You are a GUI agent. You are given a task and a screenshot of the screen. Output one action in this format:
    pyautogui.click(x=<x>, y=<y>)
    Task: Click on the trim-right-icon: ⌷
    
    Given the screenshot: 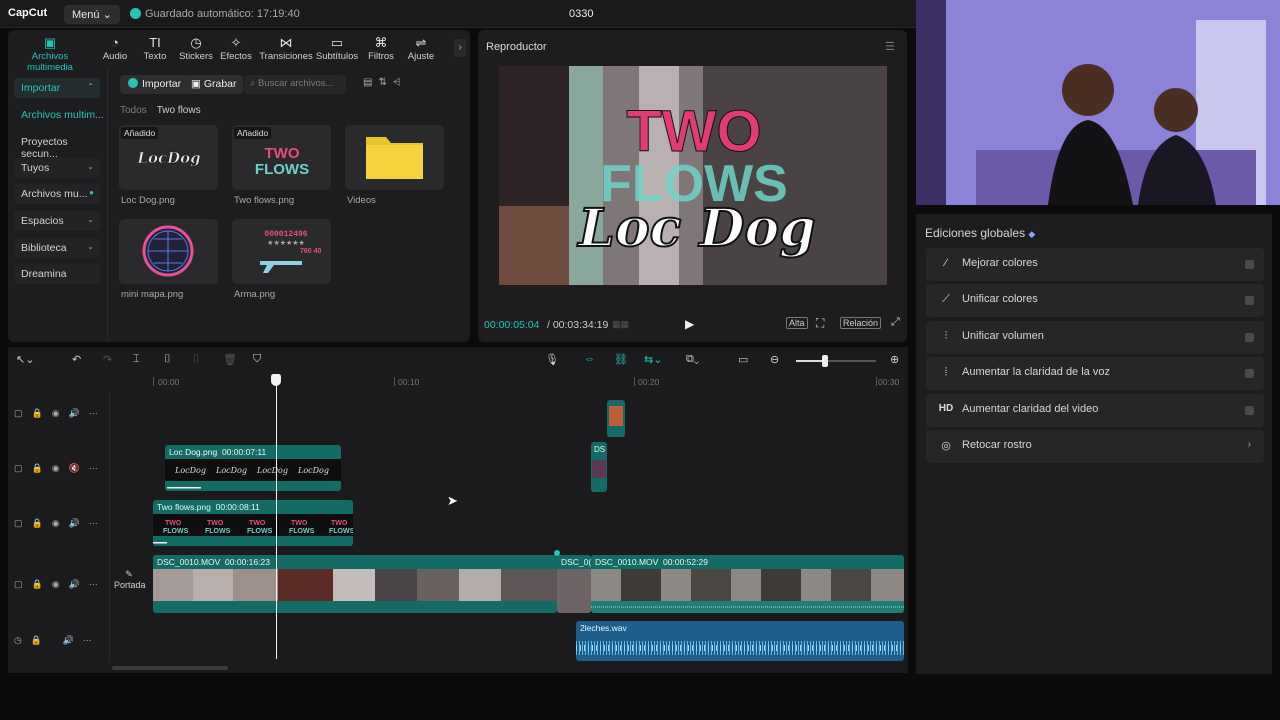 What is the action you would take?
    pyautogui.click(x=196, y=359)
    